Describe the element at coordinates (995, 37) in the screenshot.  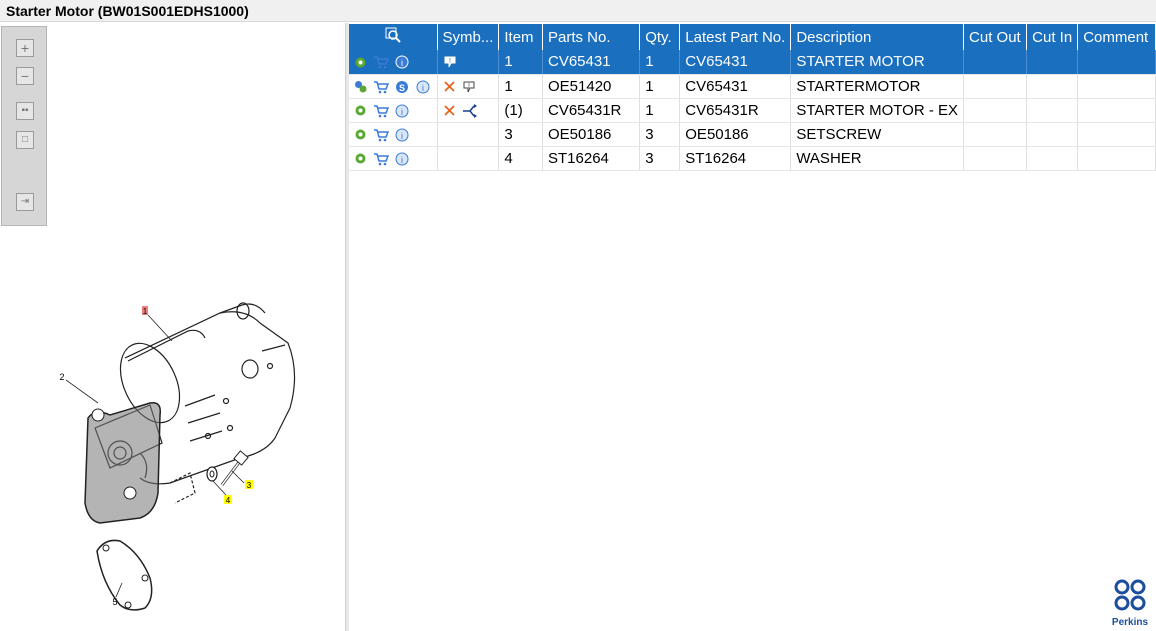
I see `column-header-cut-out: Cut Out` at that location.